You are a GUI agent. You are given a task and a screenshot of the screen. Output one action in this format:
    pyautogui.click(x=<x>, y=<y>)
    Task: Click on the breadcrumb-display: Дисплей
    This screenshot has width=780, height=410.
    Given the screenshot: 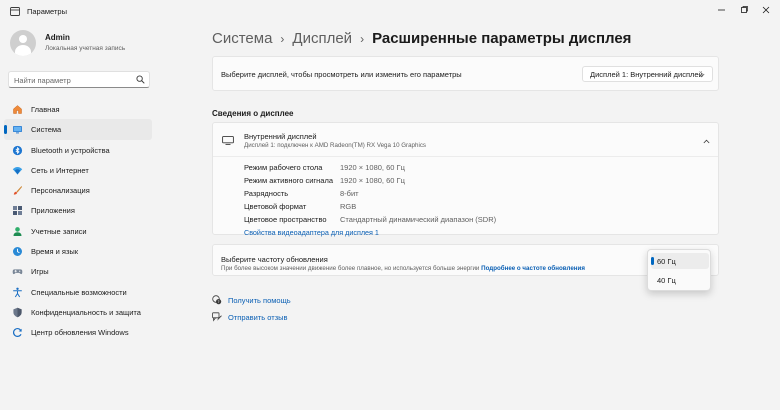 What is the action you would take?
    pyautogui.click(x=322, y=38)
    